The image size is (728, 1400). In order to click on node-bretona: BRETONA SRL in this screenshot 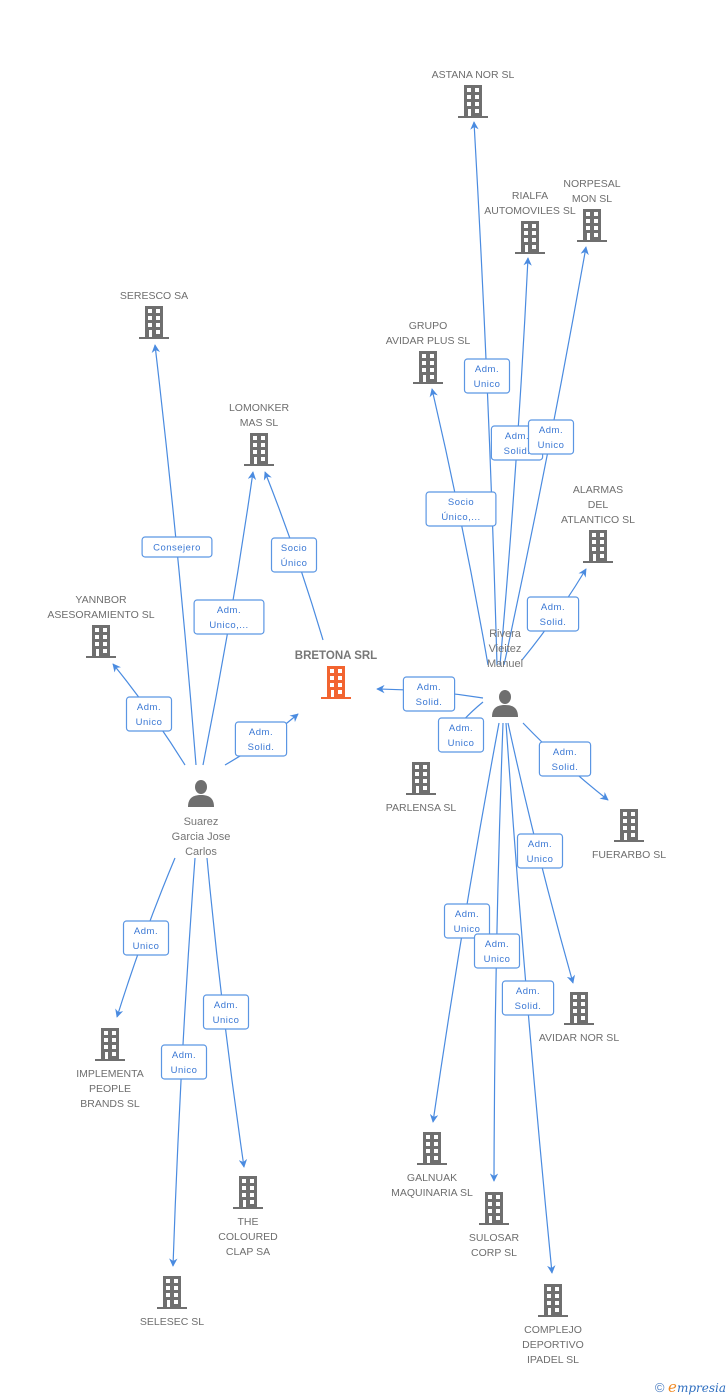, I will do `click(336, 674)`.